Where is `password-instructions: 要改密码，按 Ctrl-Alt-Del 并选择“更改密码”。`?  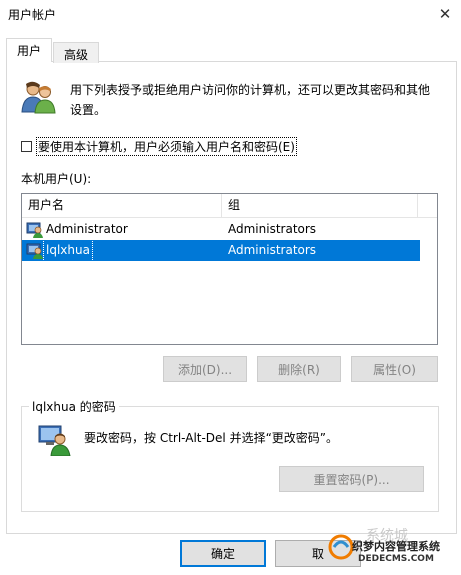
password-instructions: 要改密码，按 Ctrl-Alt-Del 并选择“更改密码”。 is located at coordinates (211, 438).